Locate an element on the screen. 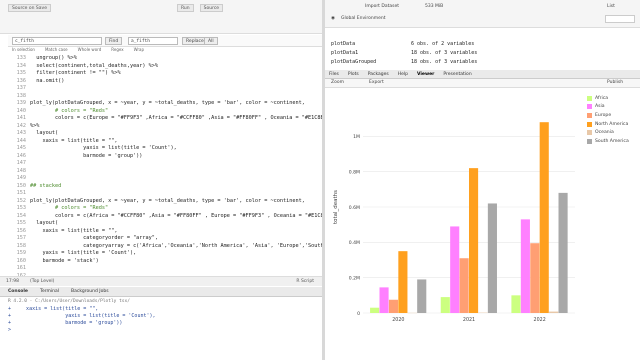  find-input: c_fifth is located at coordinates (57, 41).